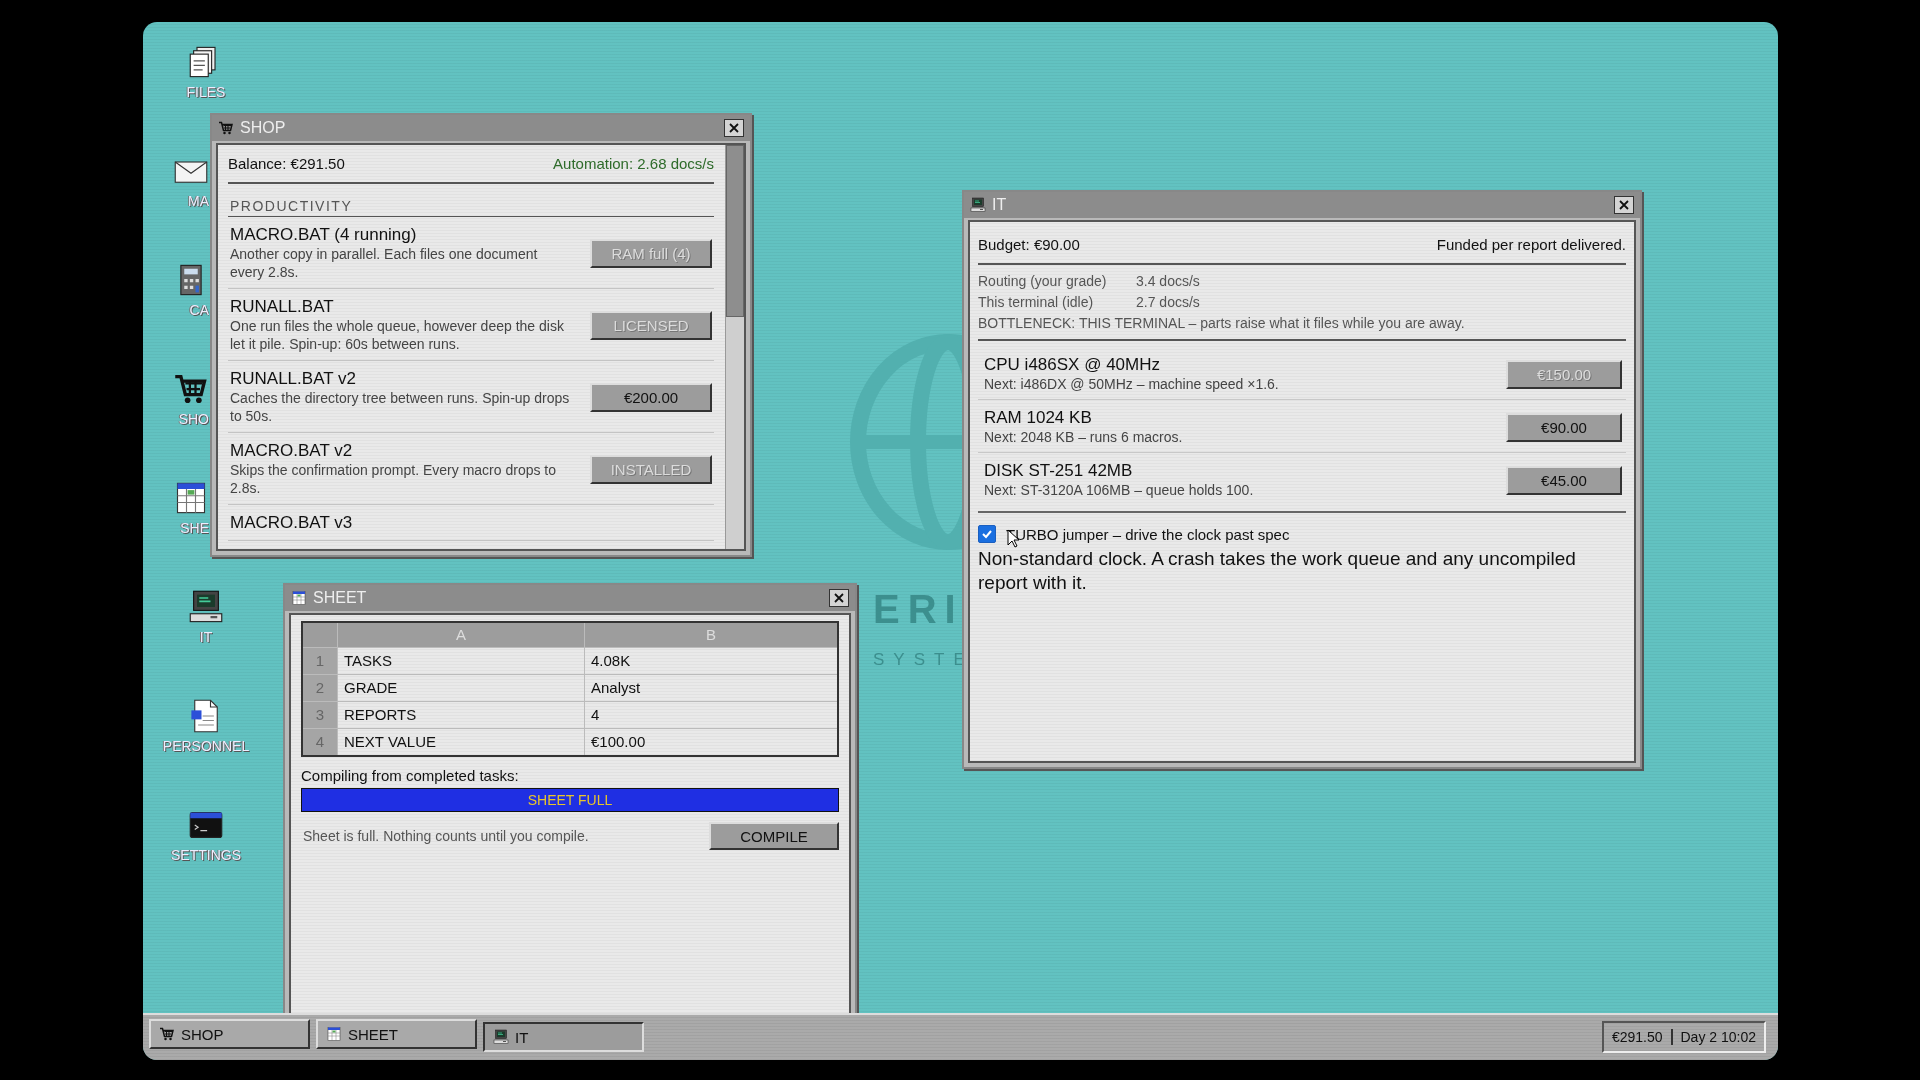 This screenshot has height=1080, width=1920. What do you see at coordinates (320, 742) in the screenshot?
I see `row-number: 4` at bounding box center [320, 742].